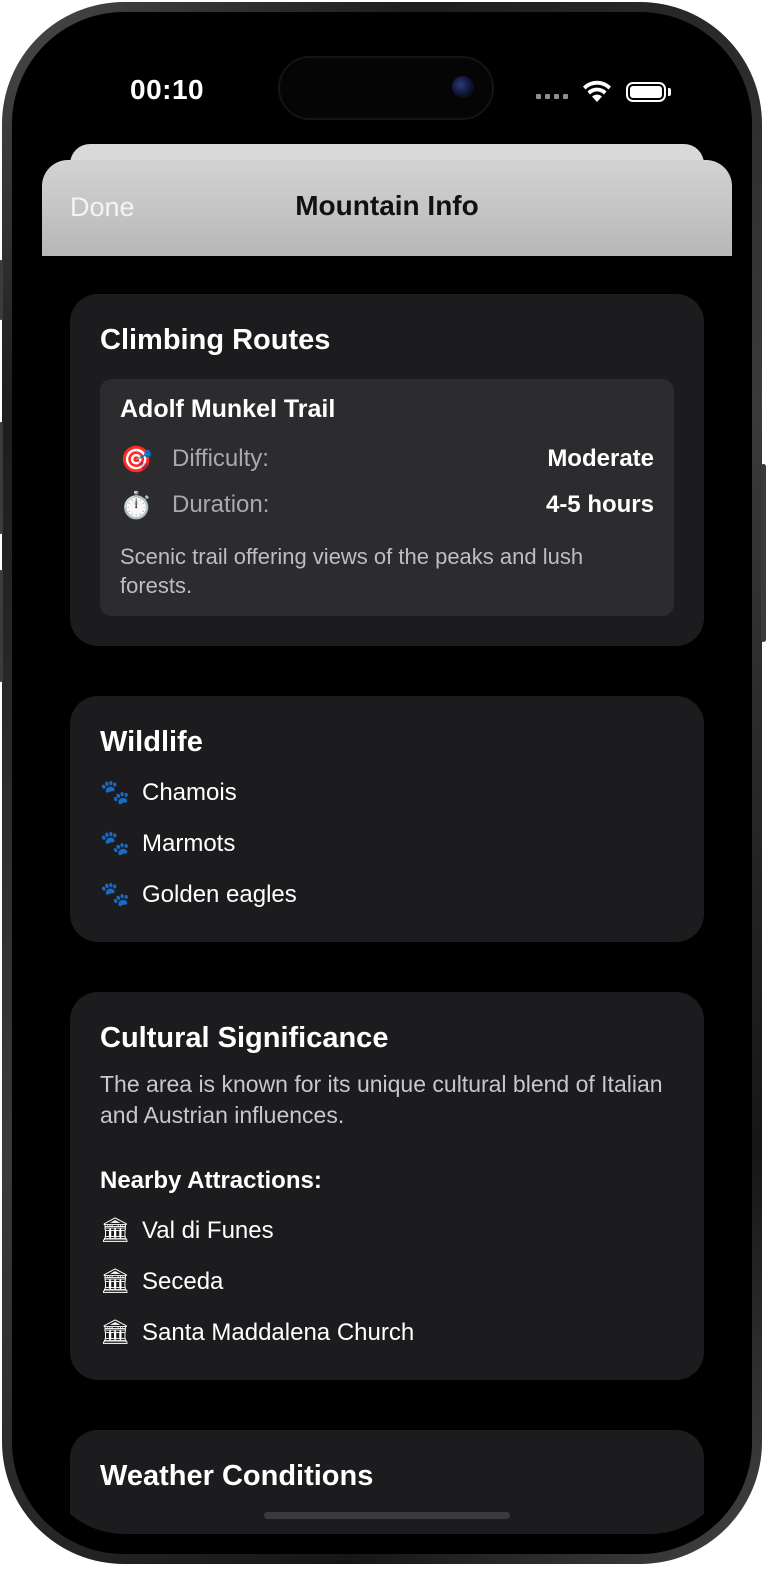 Image resolution: width=768 pixels, height=1570 pixels. I want to click on weather-title: Weather Conditions, so click(237, 1476).